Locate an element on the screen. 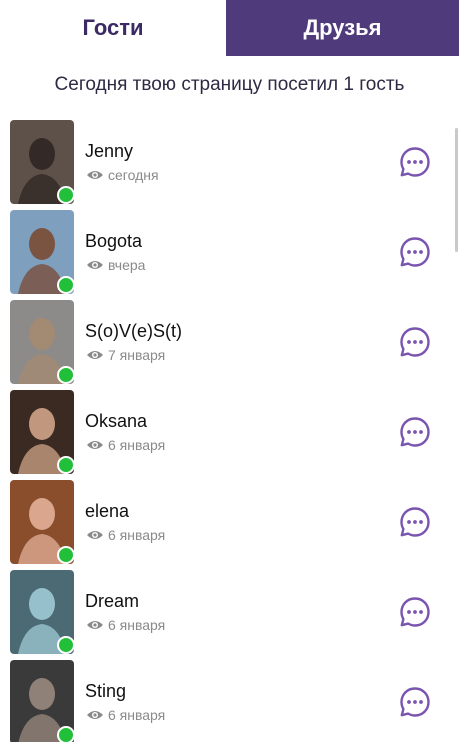 The image size is (459, 742). seen-date: вчера is located at coordinates (127, 265).